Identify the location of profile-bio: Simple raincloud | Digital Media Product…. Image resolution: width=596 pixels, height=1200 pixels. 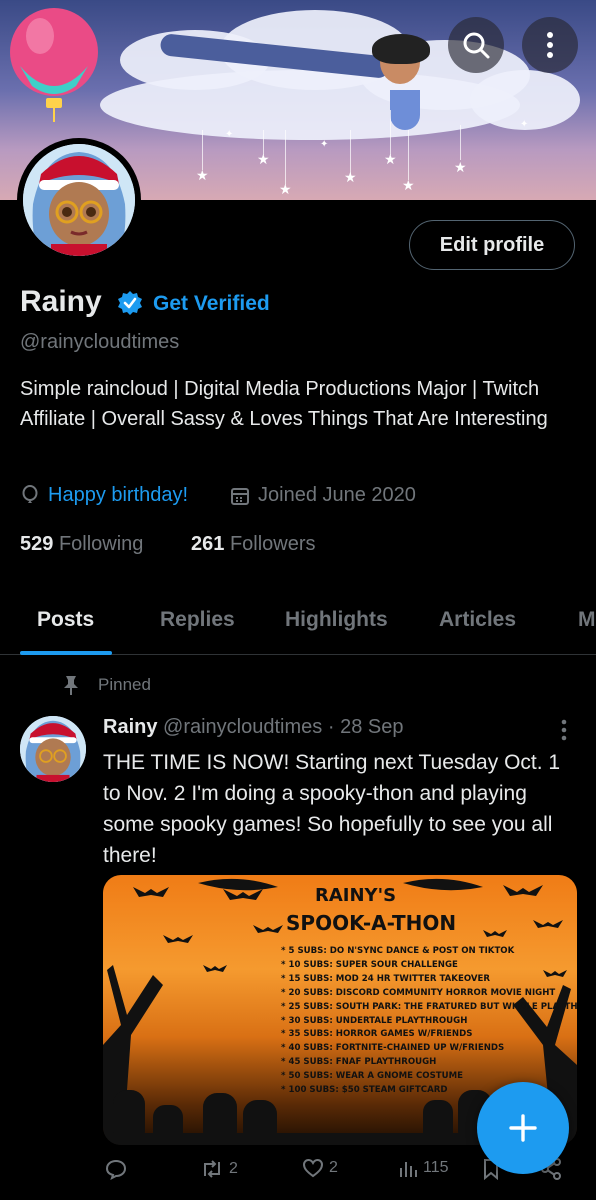
(284, 404).